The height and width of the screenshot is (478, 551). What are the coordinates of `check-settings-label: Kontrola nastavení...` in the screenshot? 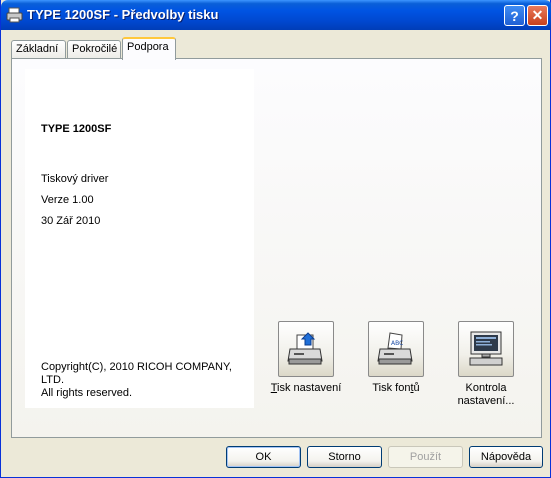 It's located at (486, 394).